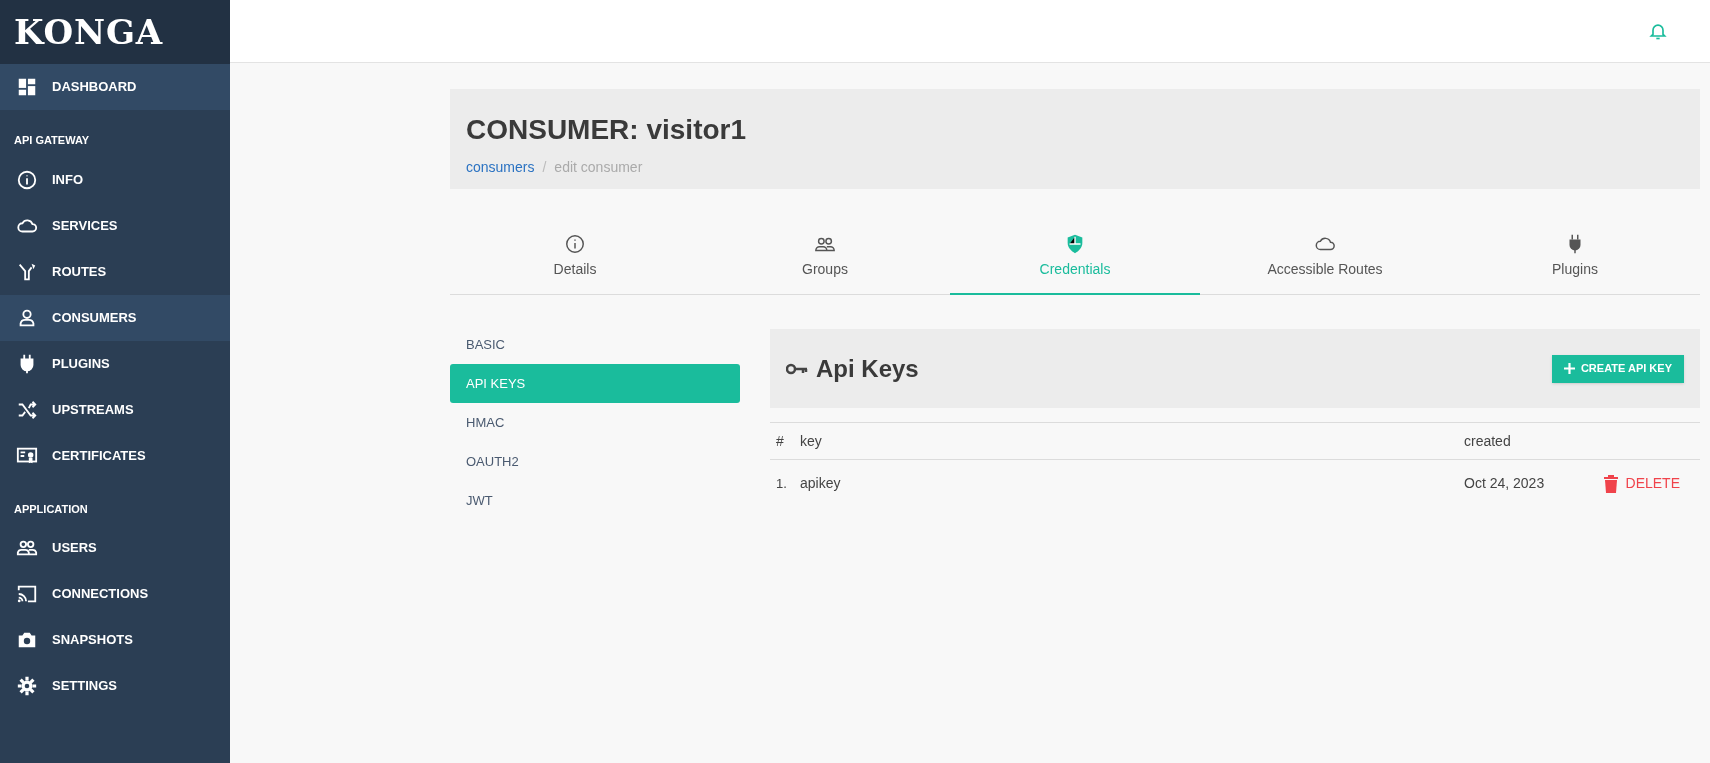  I want to click on column-header: #, so click(780, 441).